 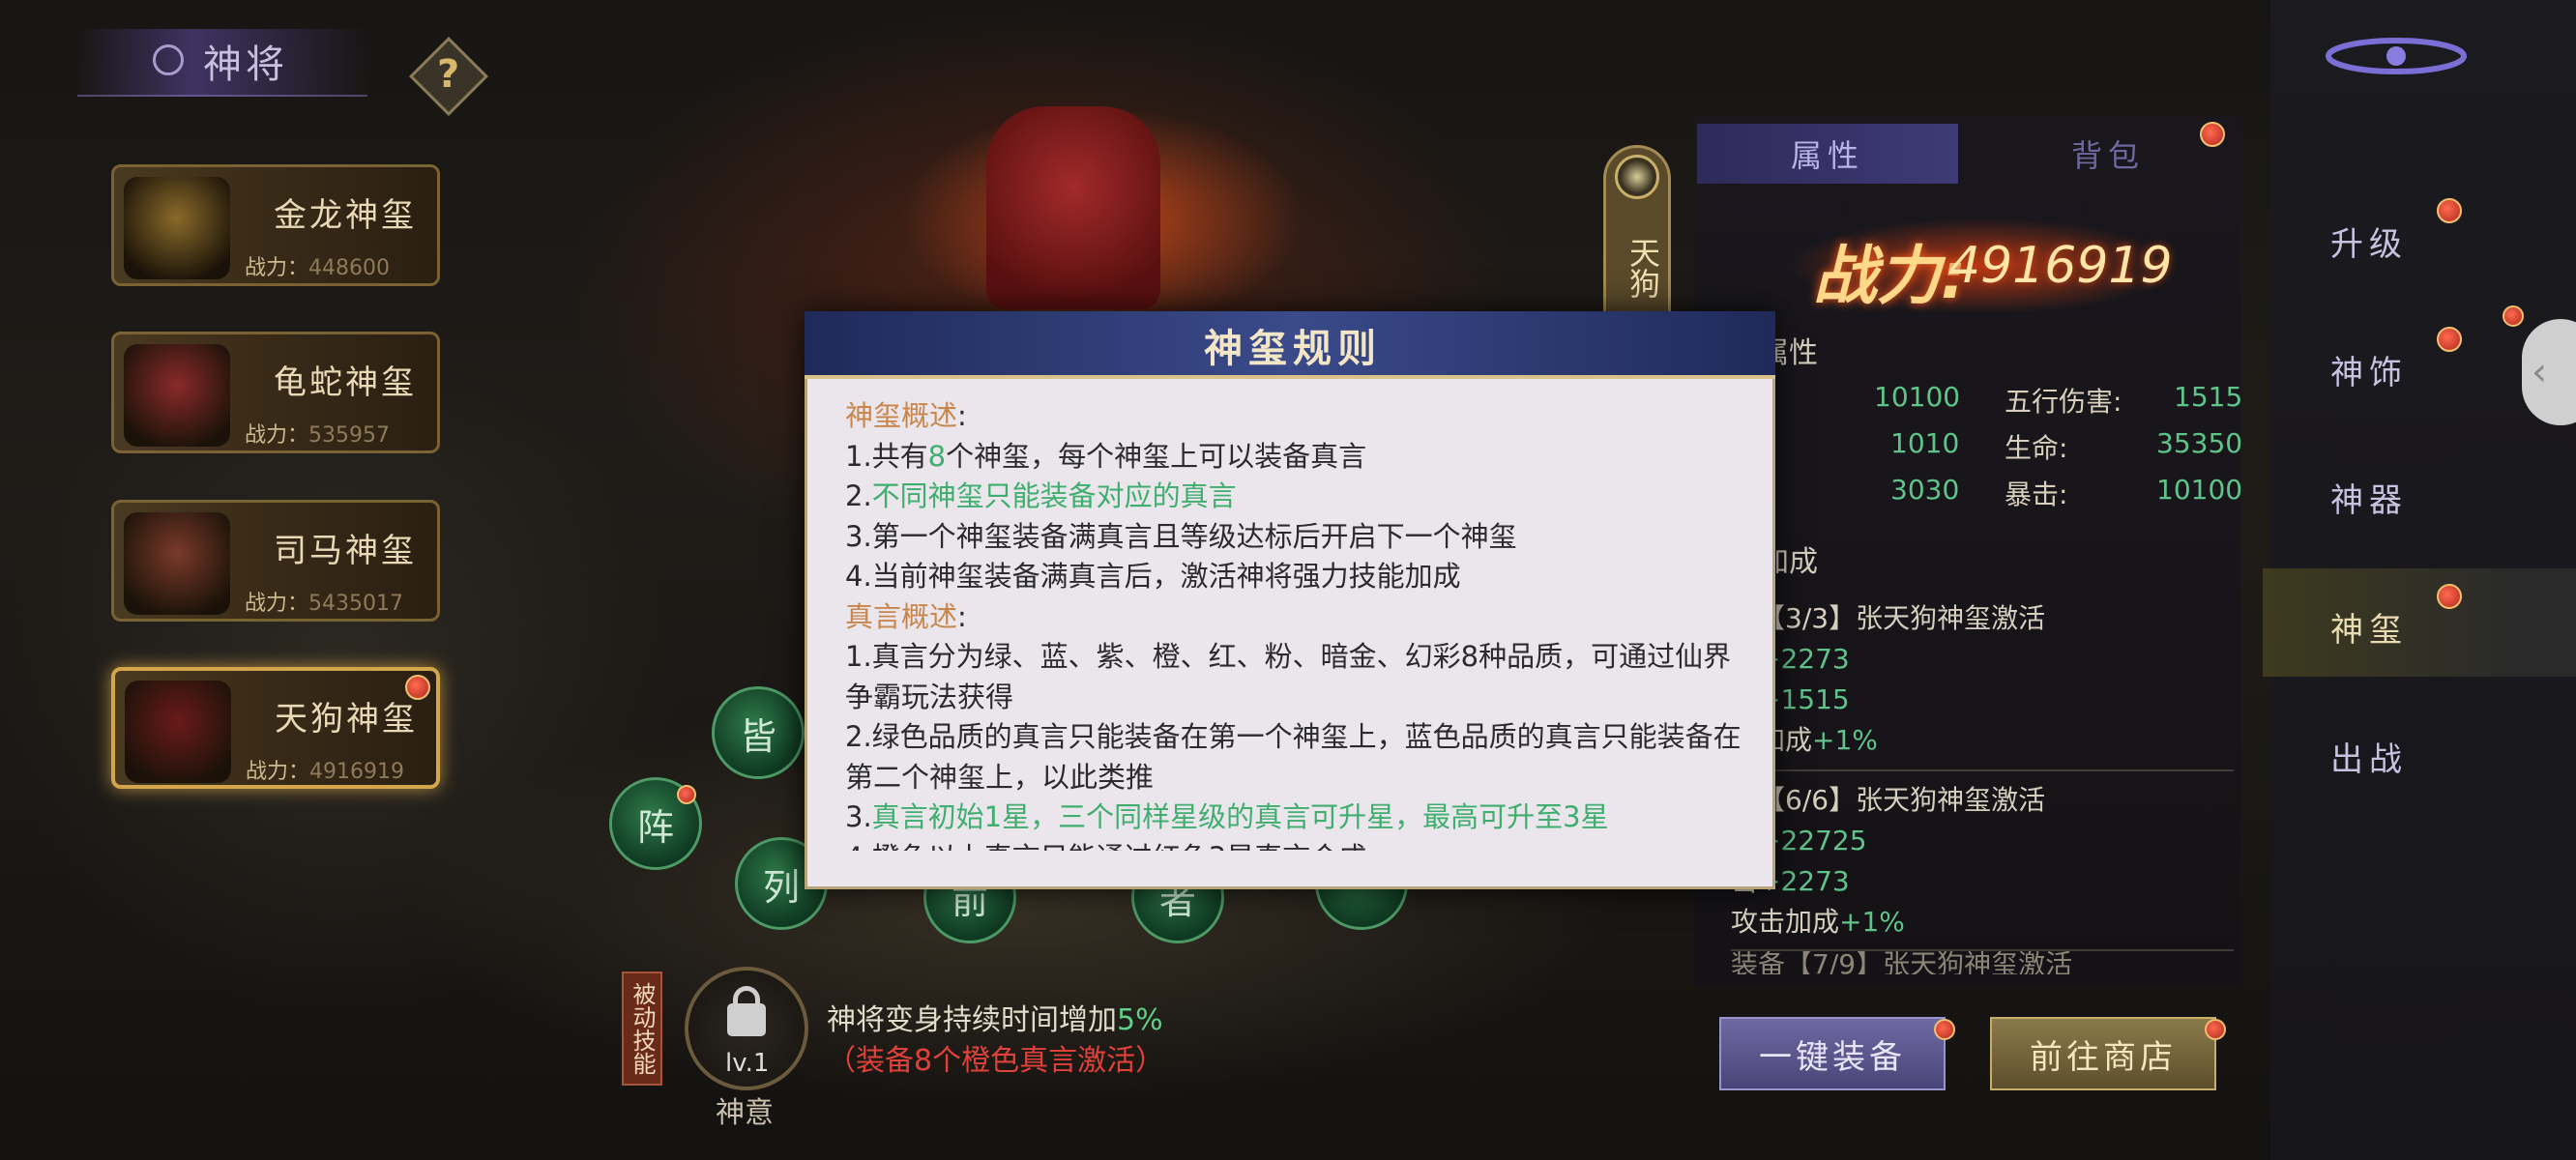 I want to click on rules-line: 4.当前神玺装备满真言后，激活神将强力技能加成, so click(x=1153, y=577).